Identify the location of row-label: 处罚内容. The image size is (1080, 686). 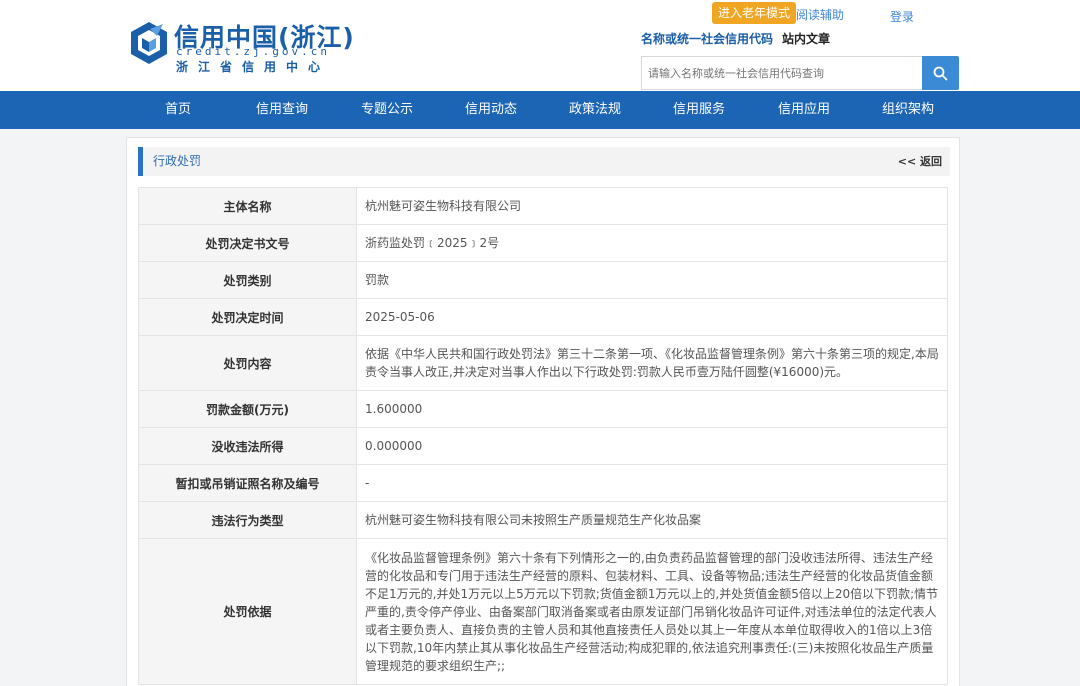
(247, 363).